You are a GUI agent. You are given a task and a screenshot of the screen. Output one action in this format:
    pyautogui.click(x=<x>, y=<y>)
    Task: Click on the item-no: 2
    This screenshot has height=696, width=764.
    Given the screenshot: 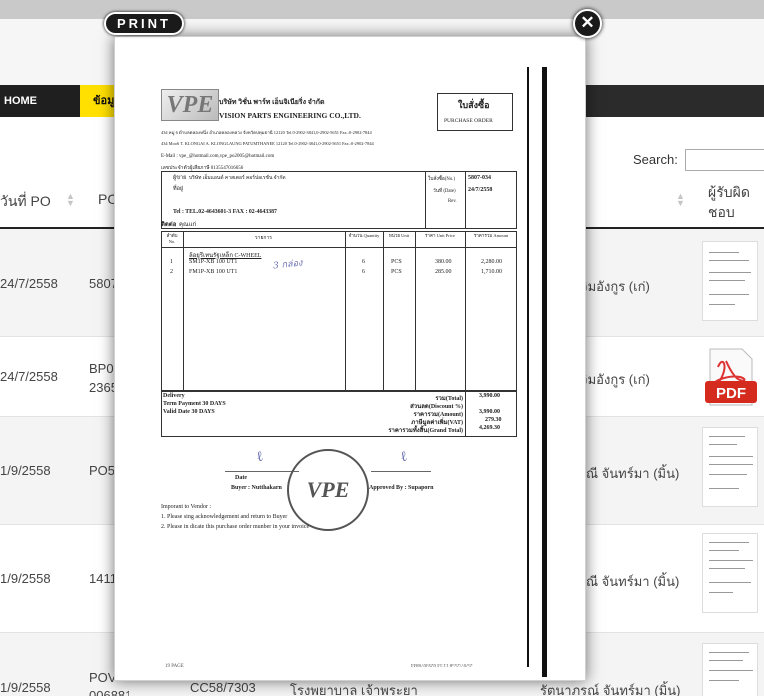 What is the action you would take?
    pyautogui.click(x=171, y=272)
    